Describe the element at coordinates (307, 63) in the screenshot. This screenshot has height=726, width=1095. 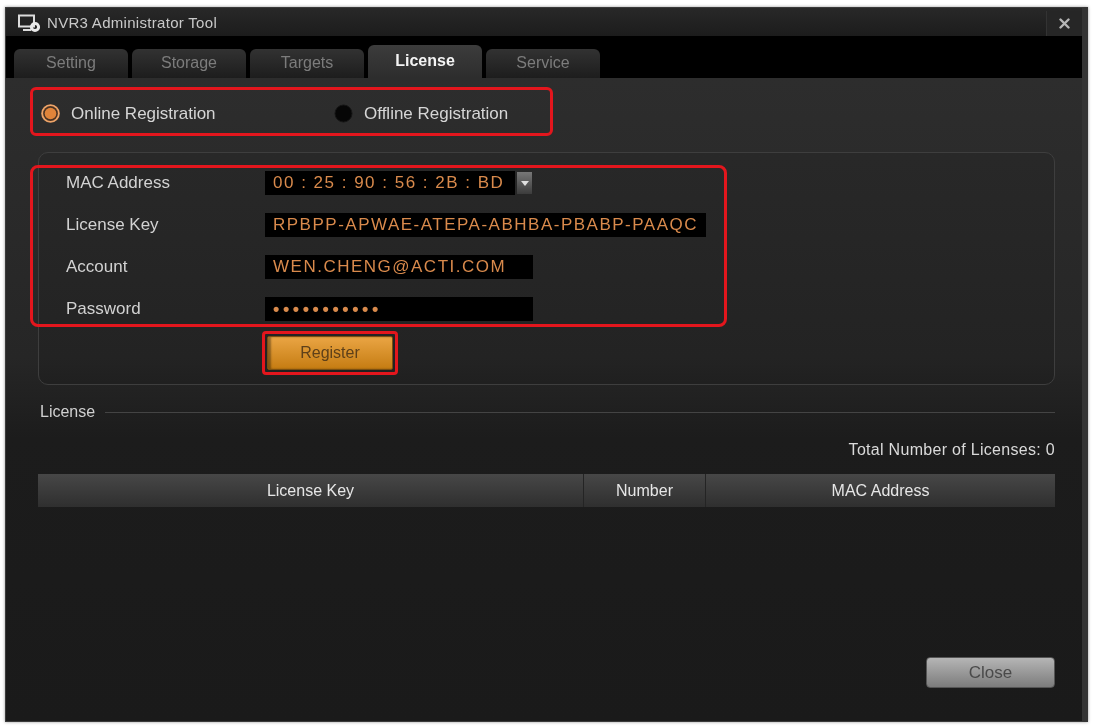
I see `tab: Targets` at that location.